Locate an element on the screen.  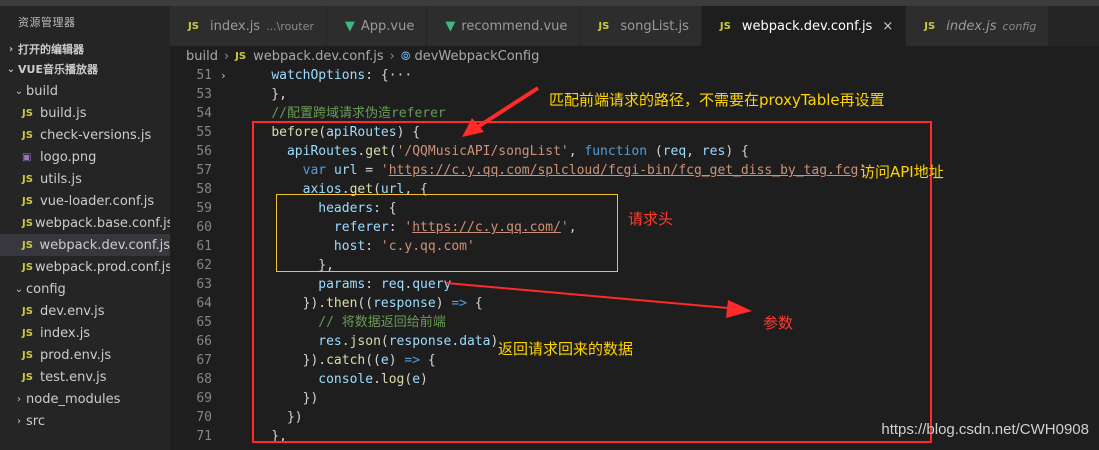
api-annotation: 访问API地址 is located at coordinates (902, 172).